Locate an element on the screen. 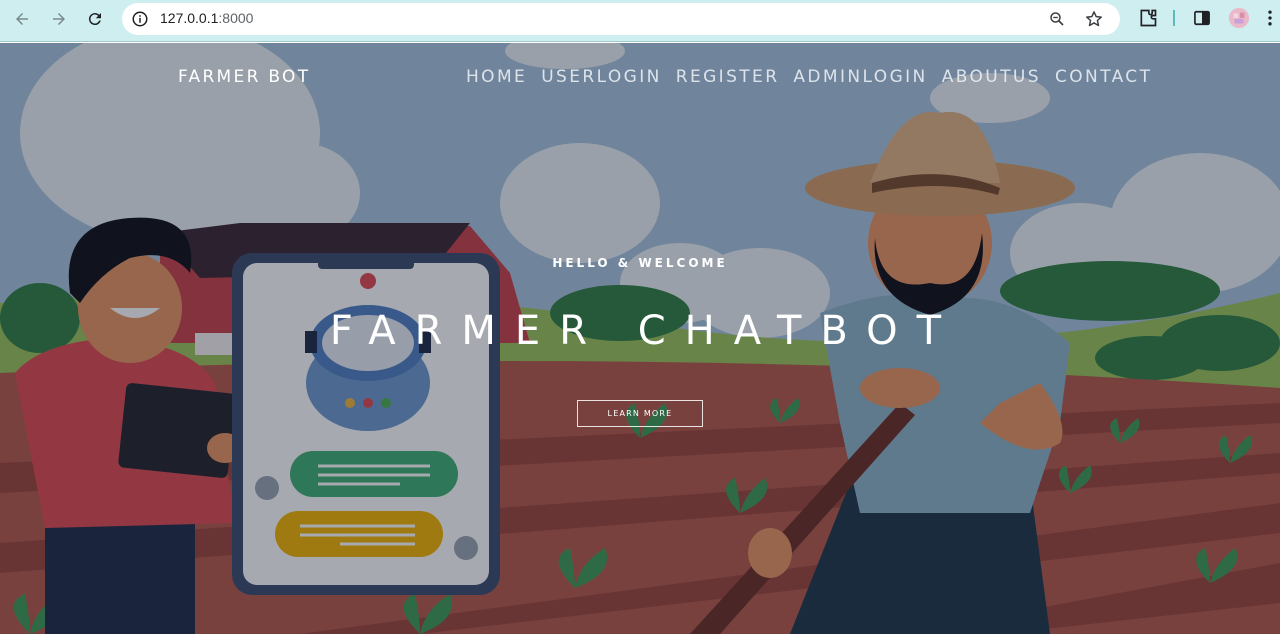 The height and width of the screenshot is (634, 1280). url-port: :8000 is located at coordinates (236, 18).